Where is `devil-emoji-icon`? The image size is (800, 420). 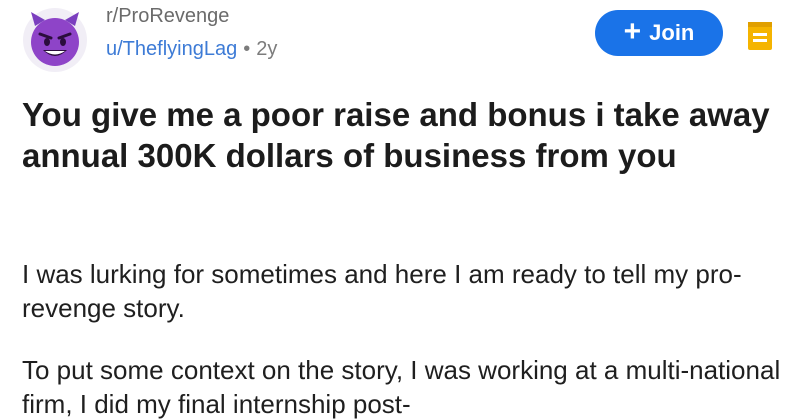
devil-emoji-icon is located at coordinates (55, 39).